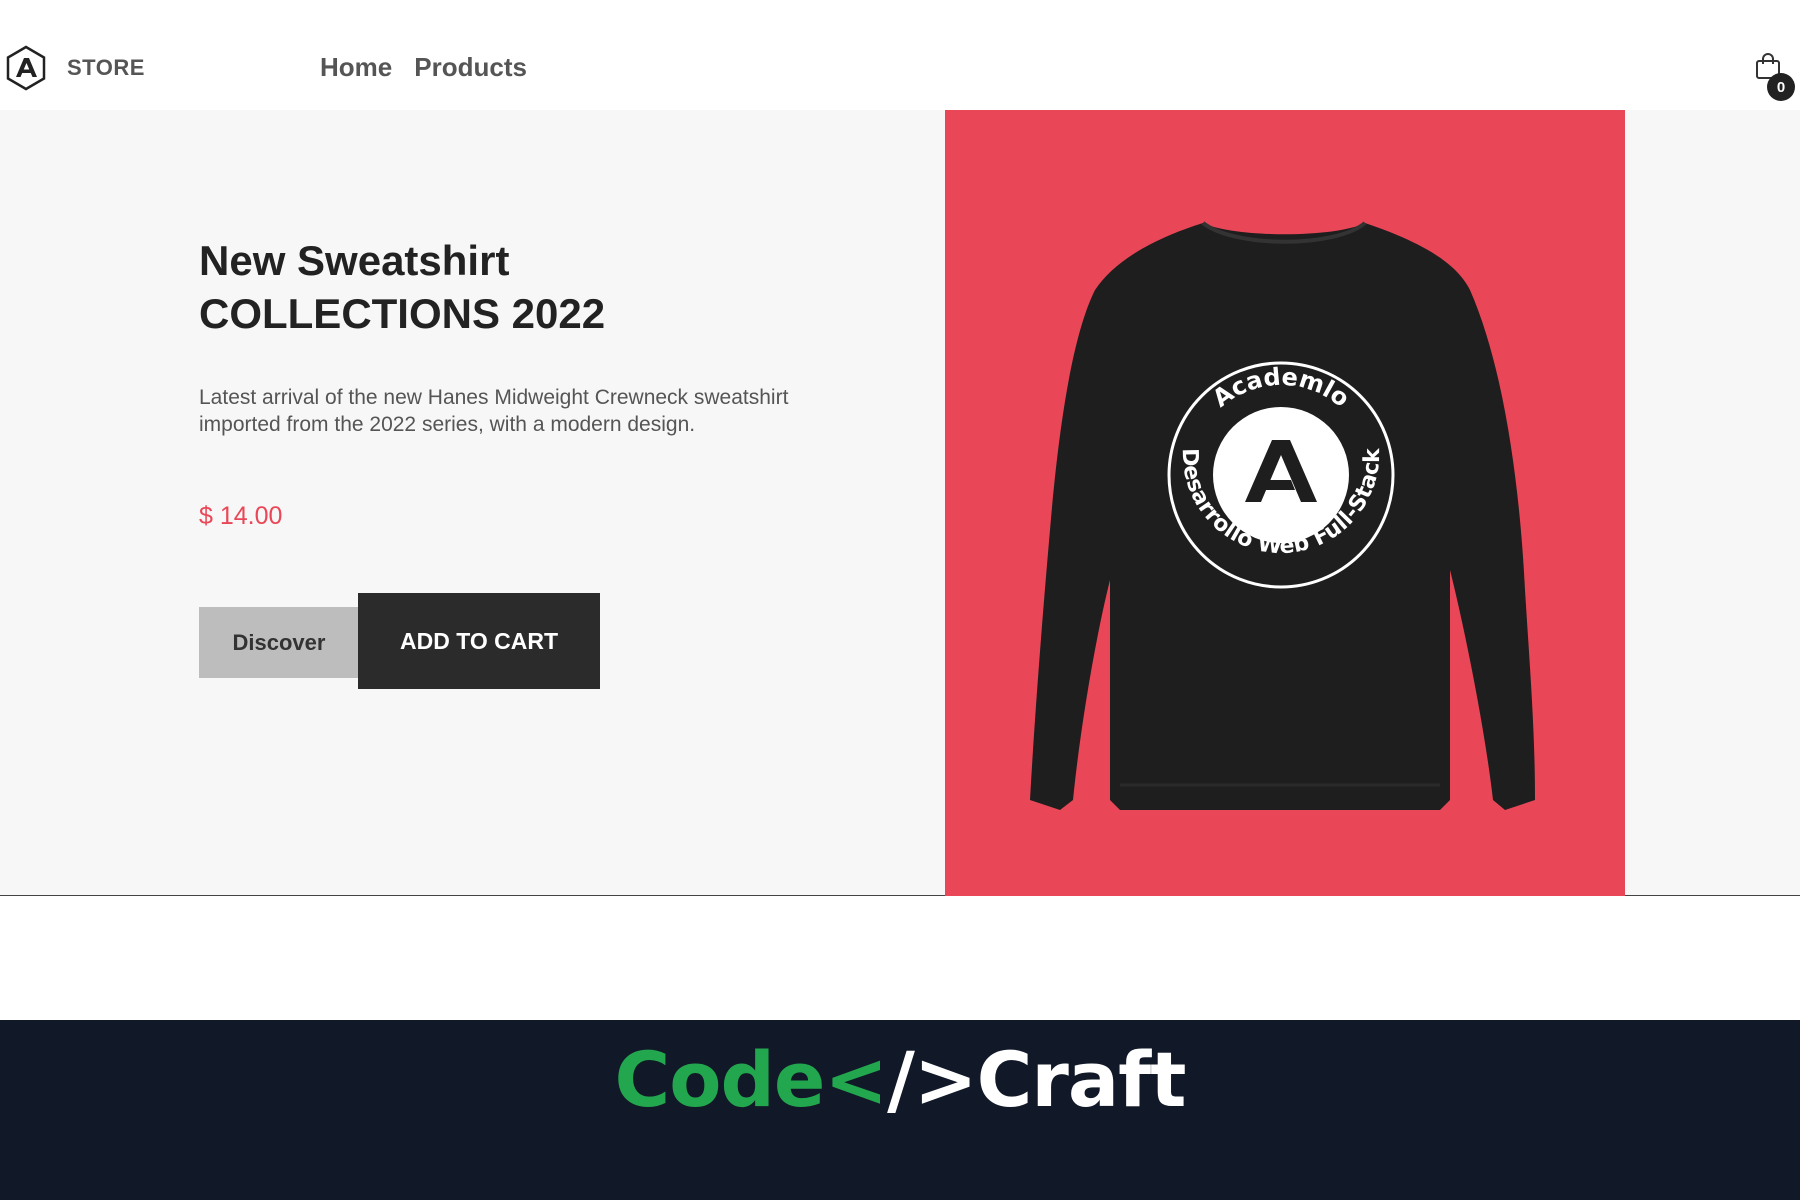 Image resolution: width=1800 pixels, height=1200 pixels. I want to click on logo-craft-text: Craft, so click(1081, 1079).